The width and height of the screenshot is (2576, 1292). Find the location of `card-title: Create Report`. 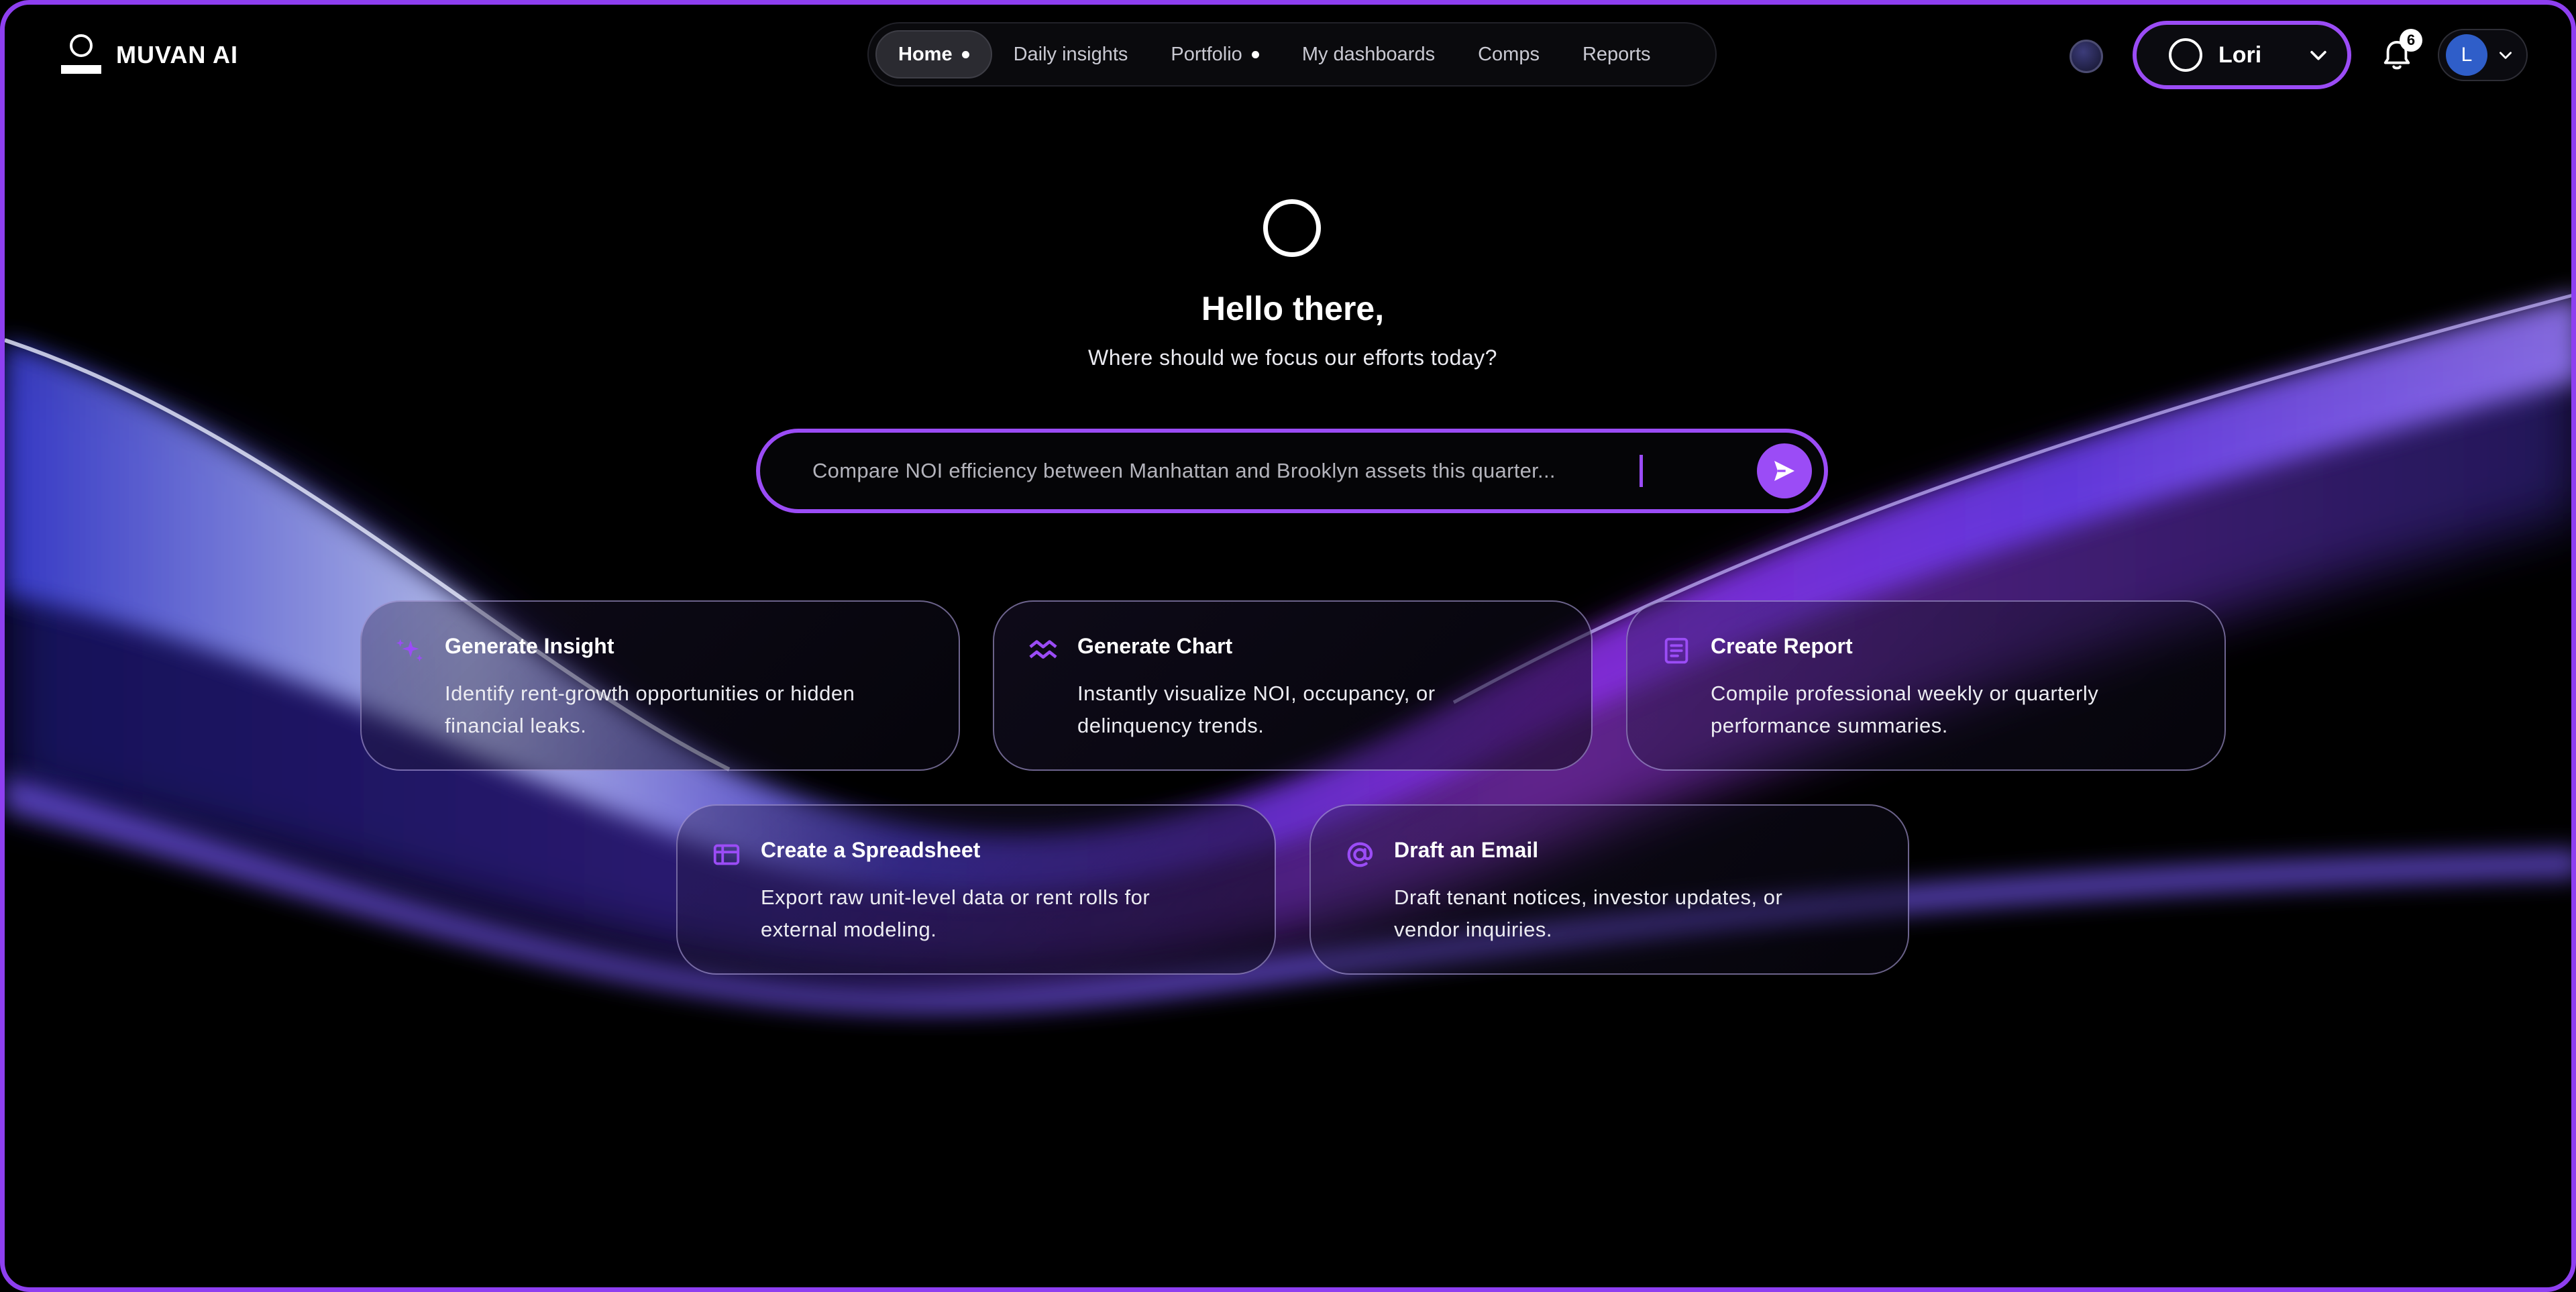

card-title: Create Report is located at coordinates (1782, 646).